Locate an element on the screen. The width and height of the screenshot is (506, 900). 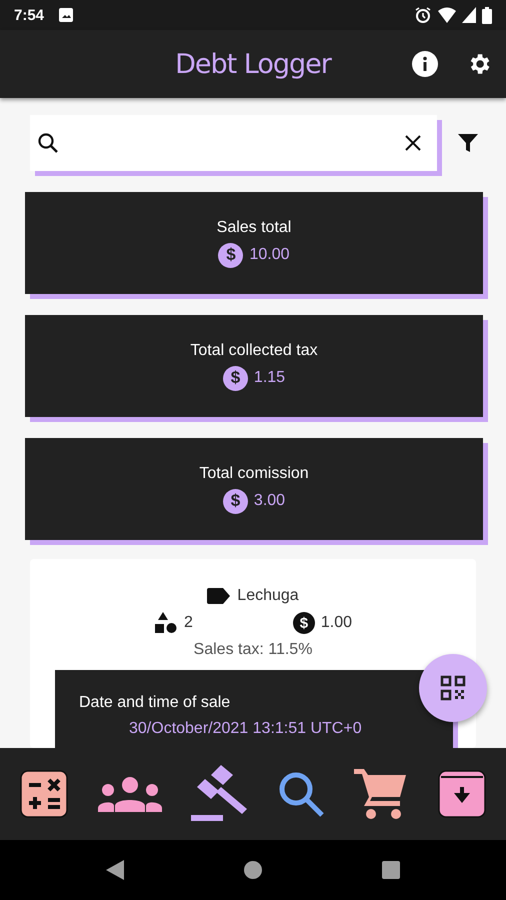
calculator-icon is located at coordinates (43, 794).